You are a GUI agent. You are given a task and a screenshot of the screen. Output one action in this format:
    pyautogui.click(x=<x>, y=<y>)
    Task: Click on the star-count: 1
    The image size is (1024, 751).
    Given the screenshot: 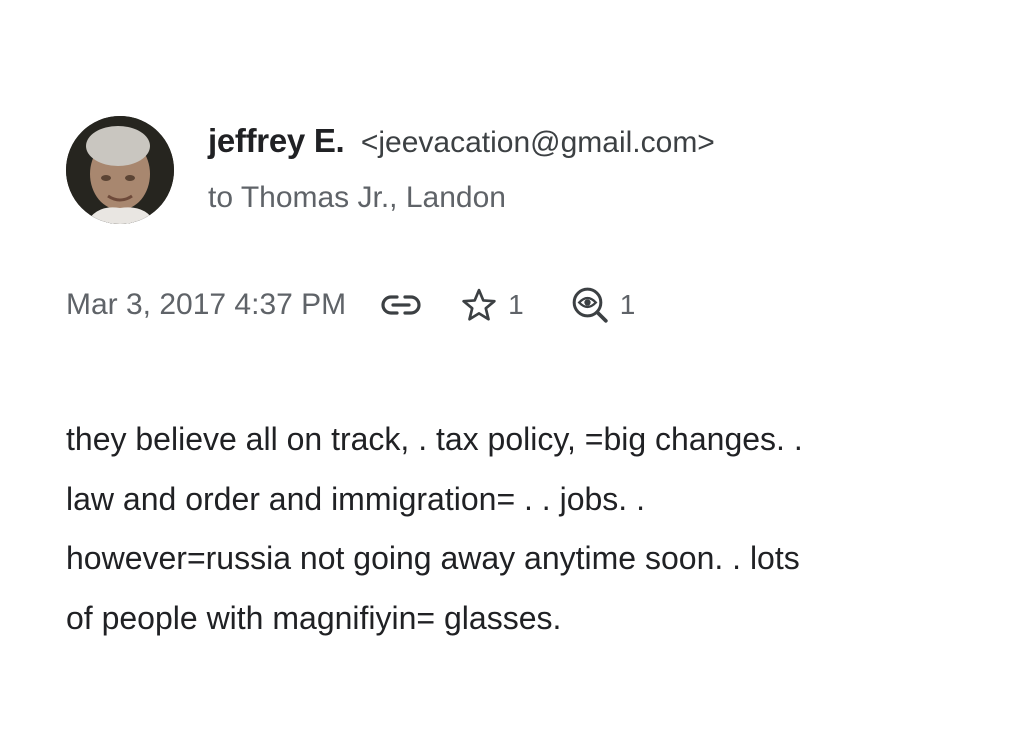 What is the action you would take?
    pyautogui.click(x=516, y=304)
    